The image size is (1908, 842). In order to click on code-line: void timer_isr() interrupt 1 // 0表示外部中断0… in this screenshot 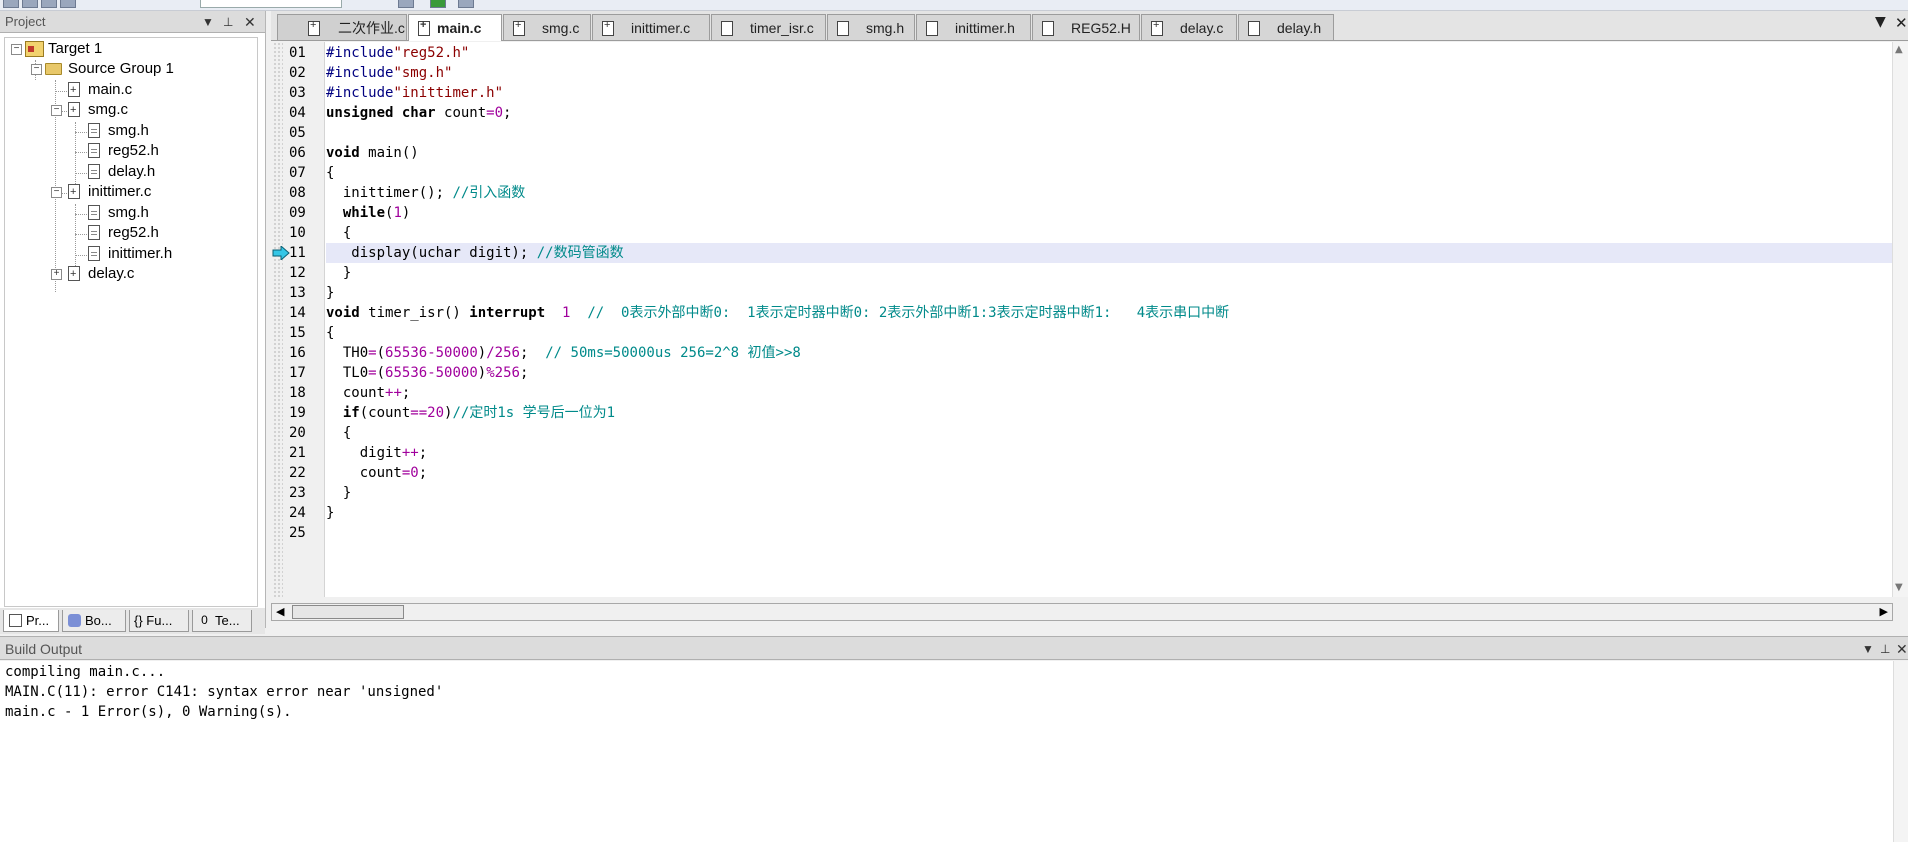, I will do `click(1109, 313)`.